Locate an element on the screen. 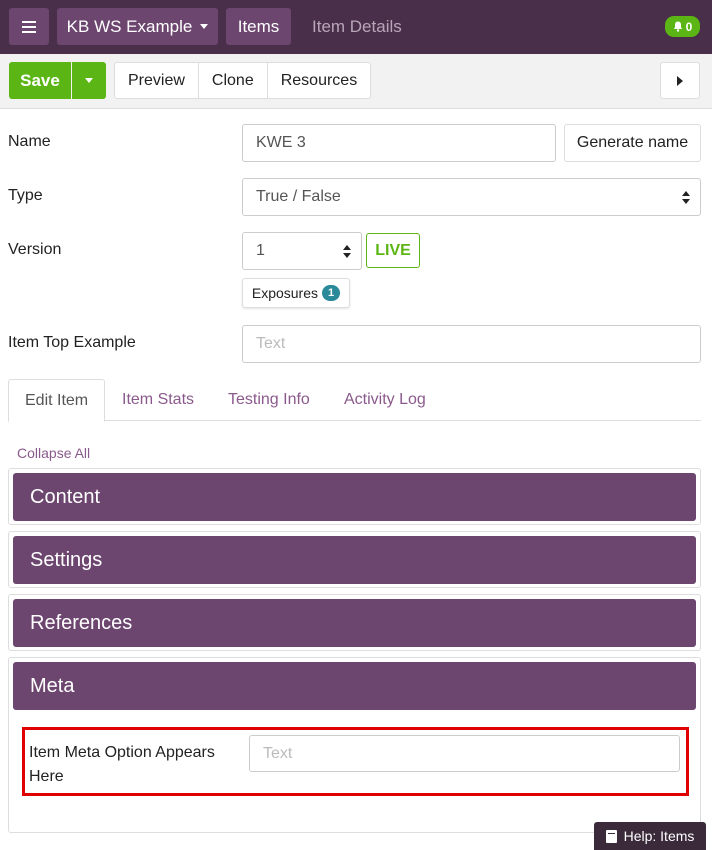 The width and height of the screenshot is (712, 850). tab-testing-info: Testing Info is located at coordinates (269, 400).